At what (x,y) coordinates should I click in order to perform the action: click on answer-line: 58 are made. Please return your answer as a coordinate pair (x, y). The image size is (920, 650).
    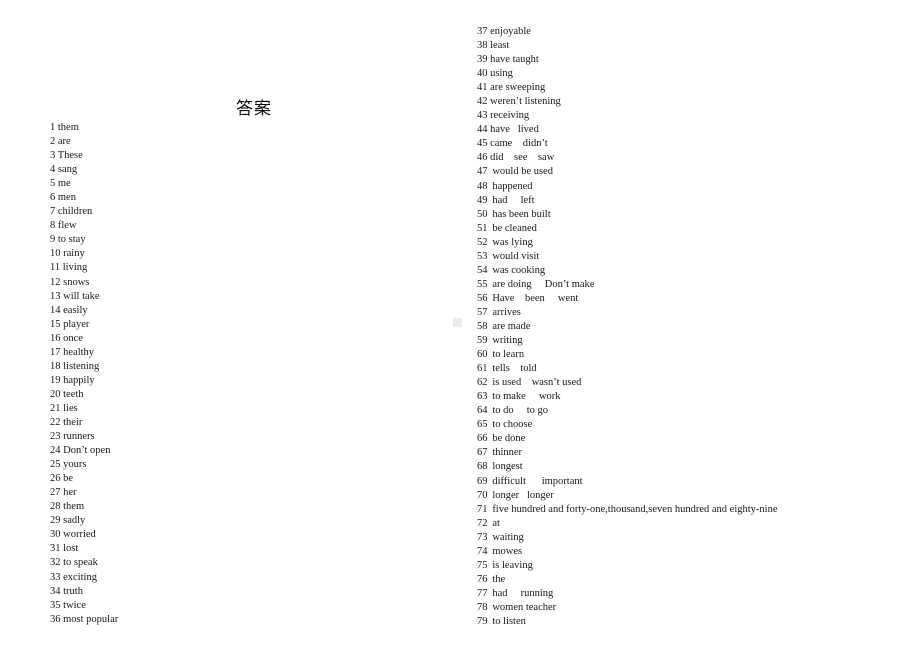
    Looking at the image, I should click on (627, 327).